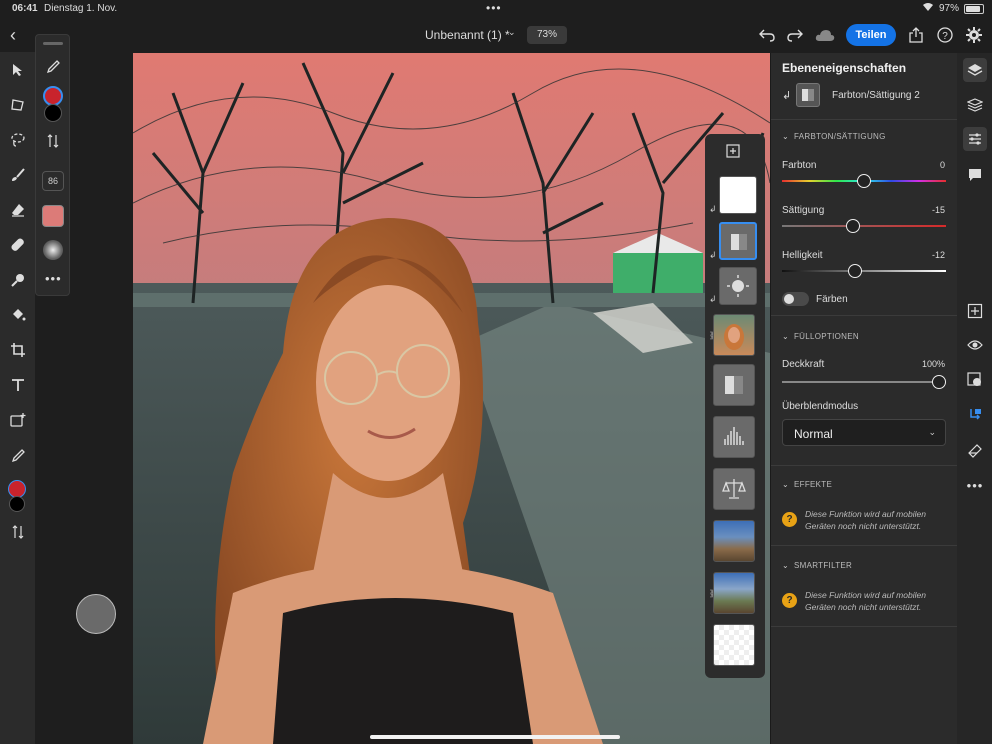 Image resolution: width=992 pixels, height=744 pixels. I want to click on brush-preset-swatch, so click(53, 216).